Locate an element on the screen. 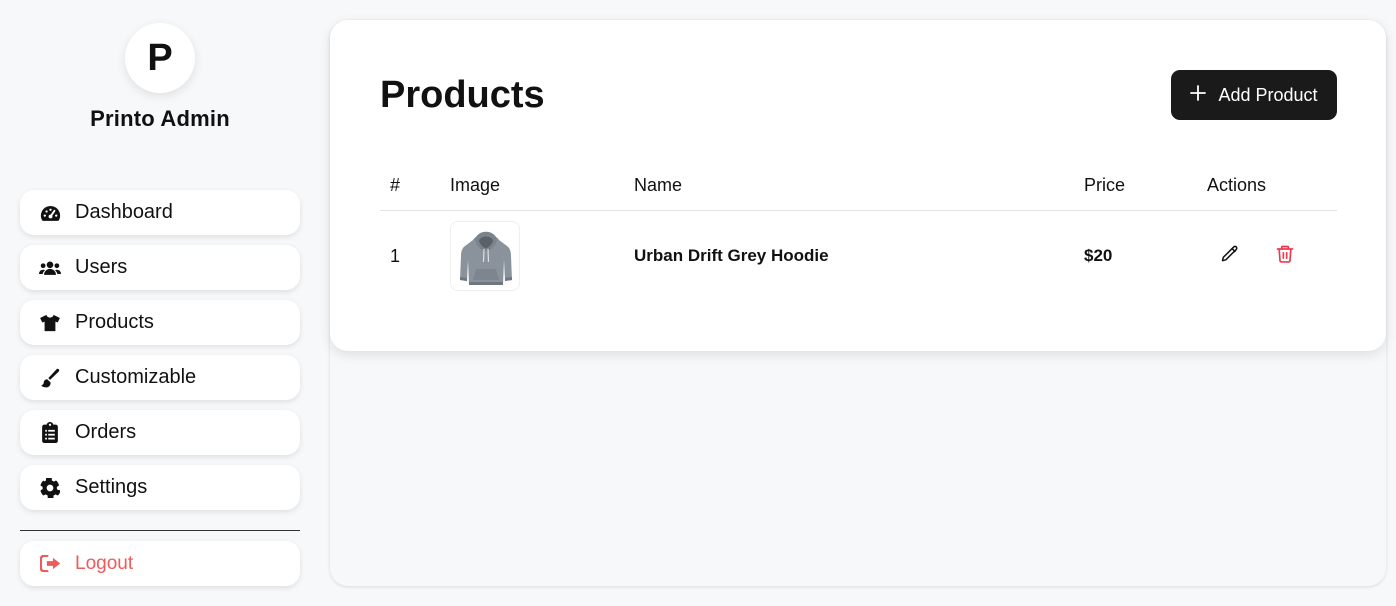 Image resolution: width=1396 pixels, height=606 pixels. edit-pencil-icon is located at coordinates (1230, 256).